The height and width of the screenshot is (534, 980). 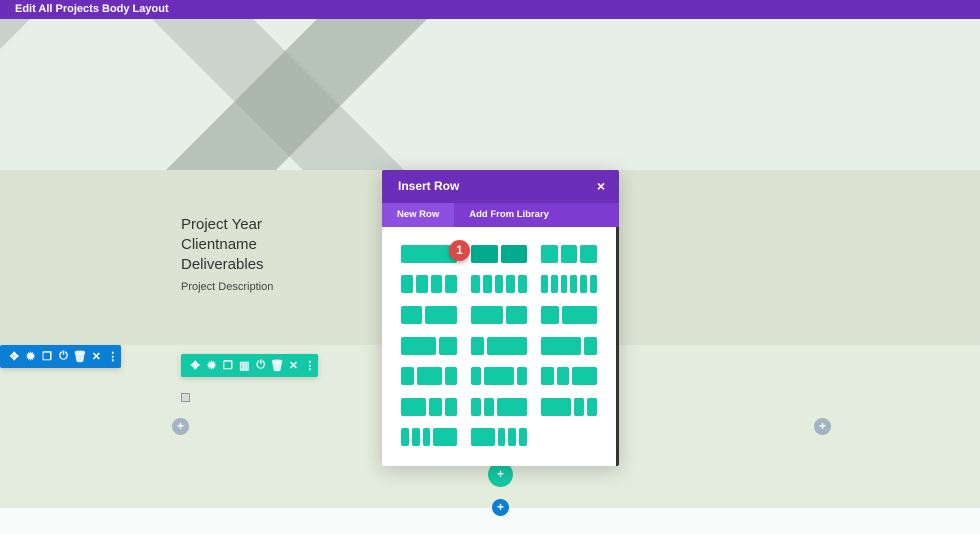 I want to click on broken-image-icon, so click(x=185, y=397).